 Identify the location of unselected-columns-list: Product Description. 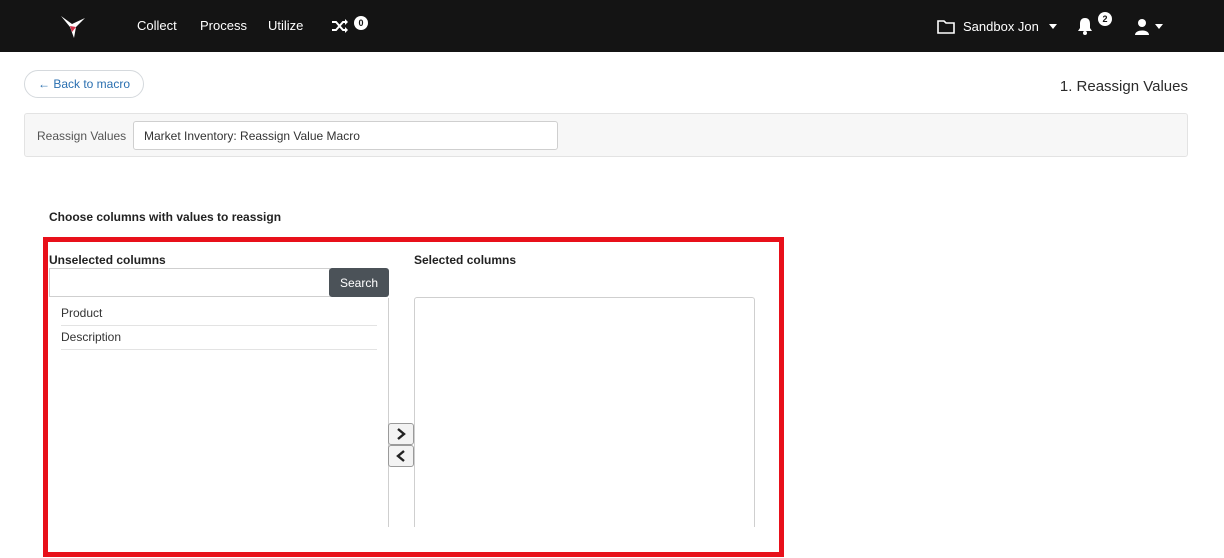
(219, 412).